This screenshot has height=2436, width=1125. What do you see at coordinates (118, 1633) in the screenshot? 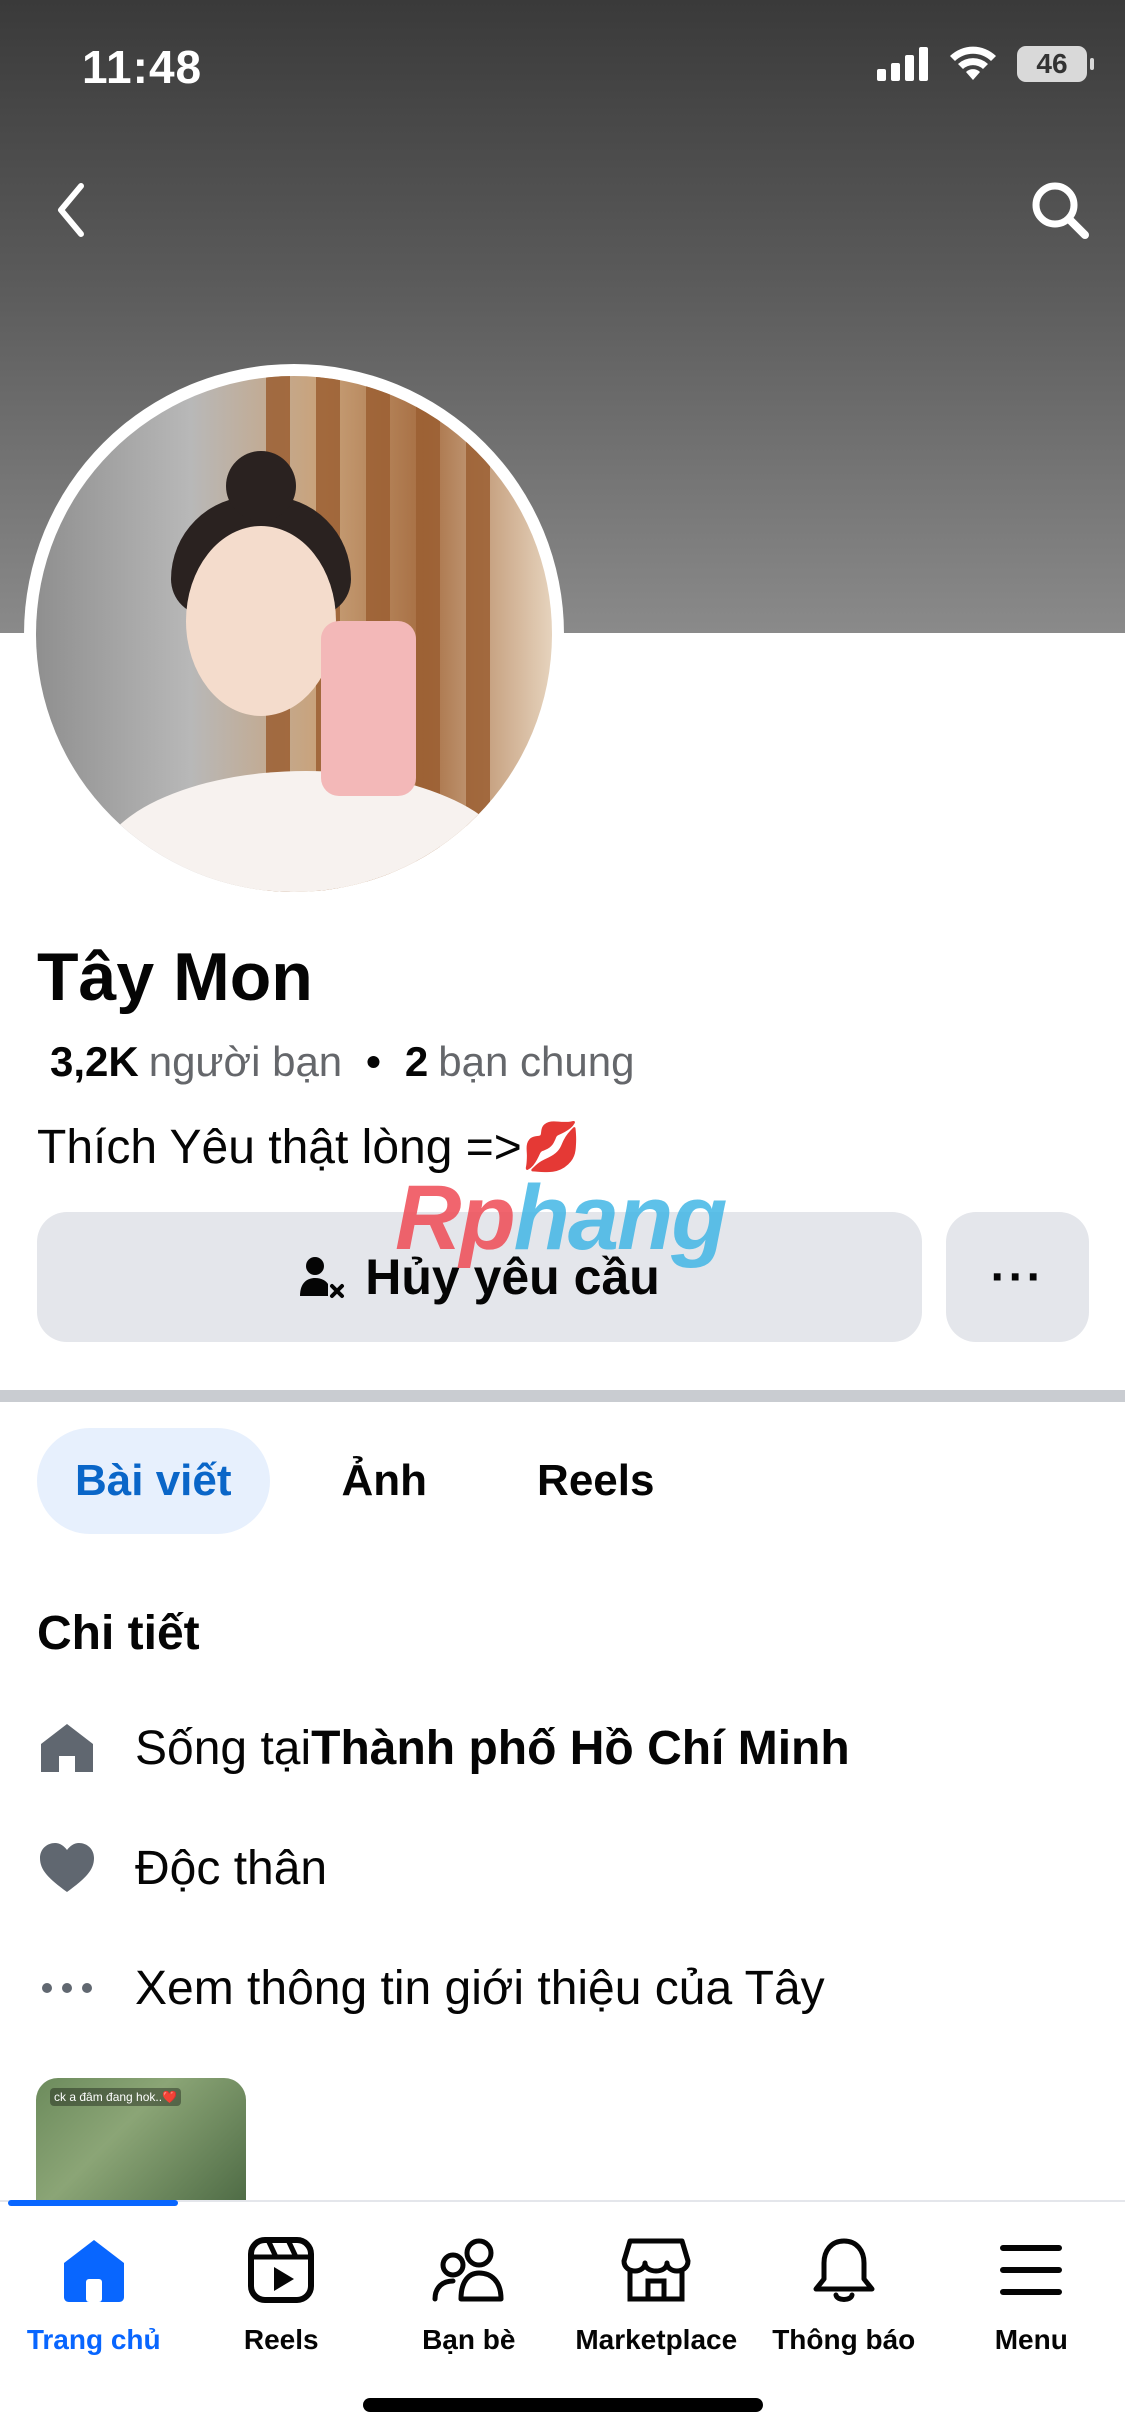
I see `details-title: Chi tiết` at bounding box center [118, 1633].